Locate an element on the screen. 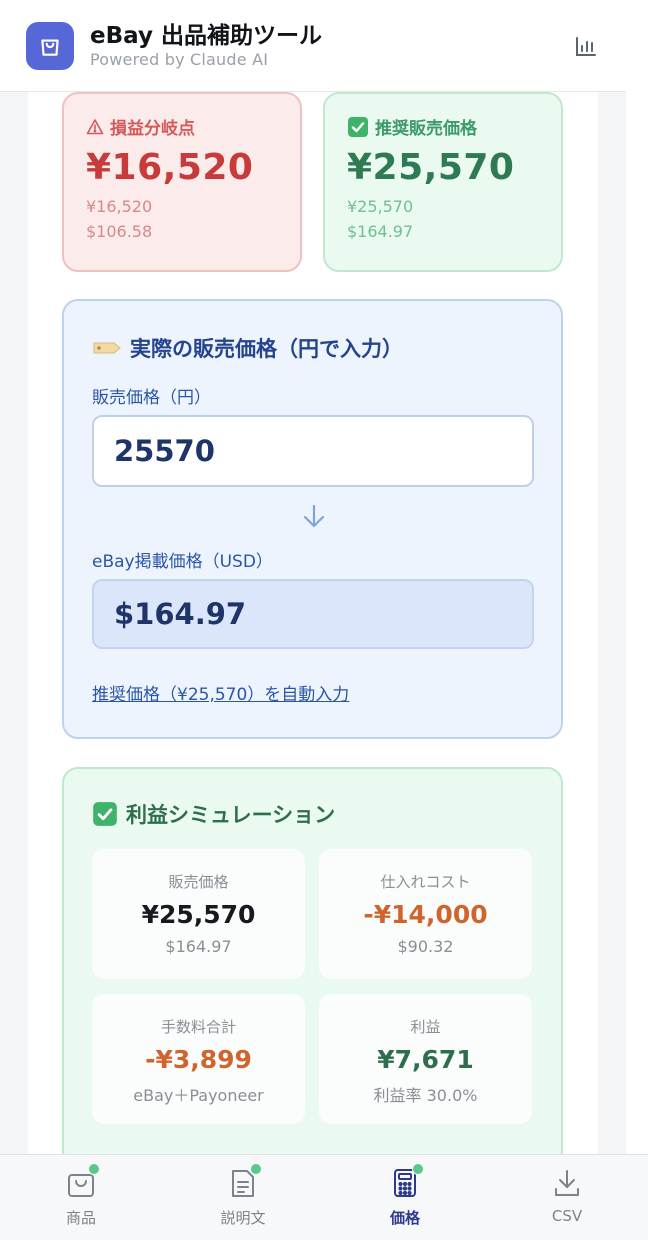  recommended-value: ¥25,570 is located at coordinates (431, 167).